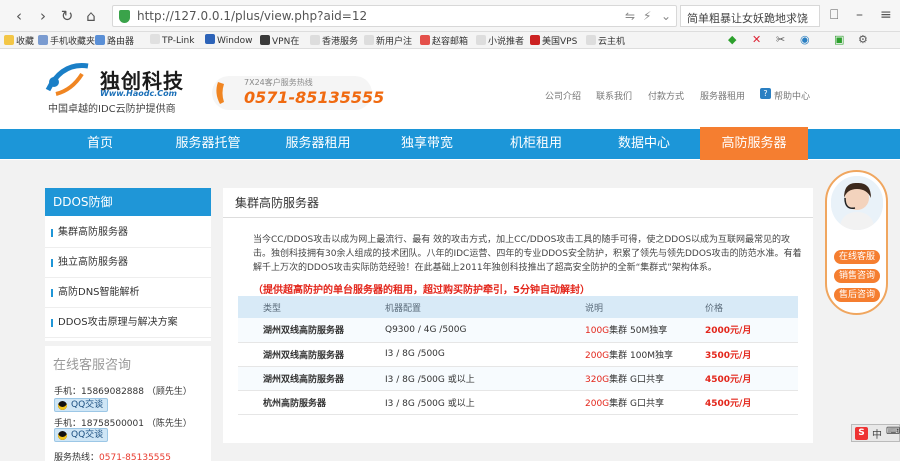 The image size is (900, 461). I want to click on bookmark-item: TP-Link, so click(172, 40).